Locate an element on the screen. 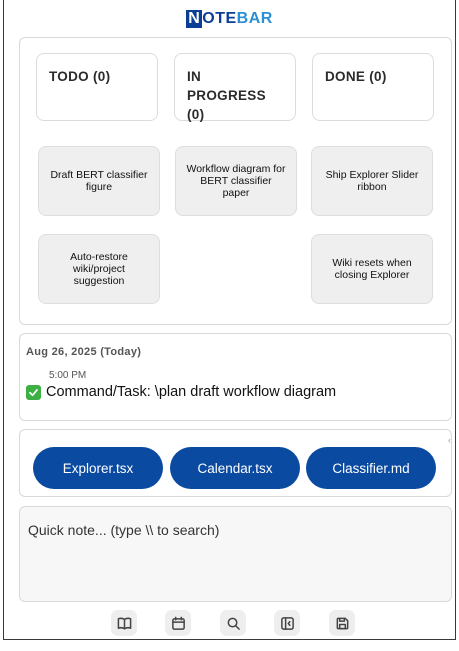 The width and height of the screenshot is (459, 651). file-button-classifier: Classifier.md is located at coordinates (371, 468).